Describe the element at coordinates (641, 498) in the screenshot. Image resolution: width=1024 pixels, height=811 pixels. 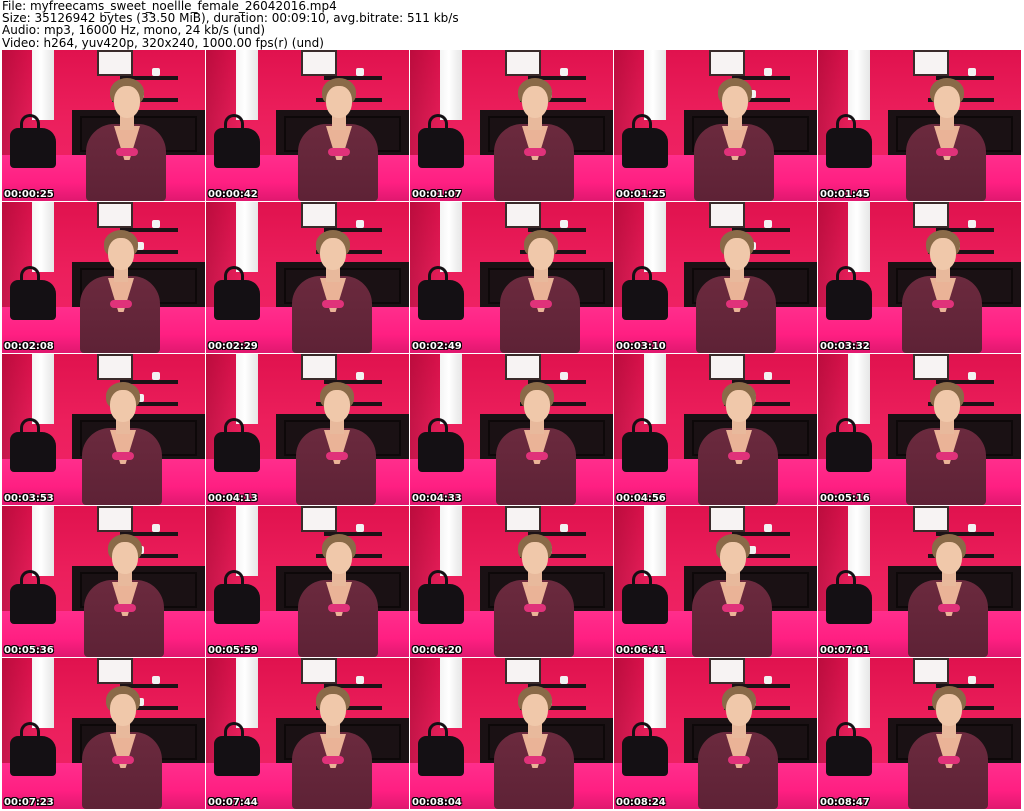
I see `thumbnail-timestamp: 00:04:56` at that location.